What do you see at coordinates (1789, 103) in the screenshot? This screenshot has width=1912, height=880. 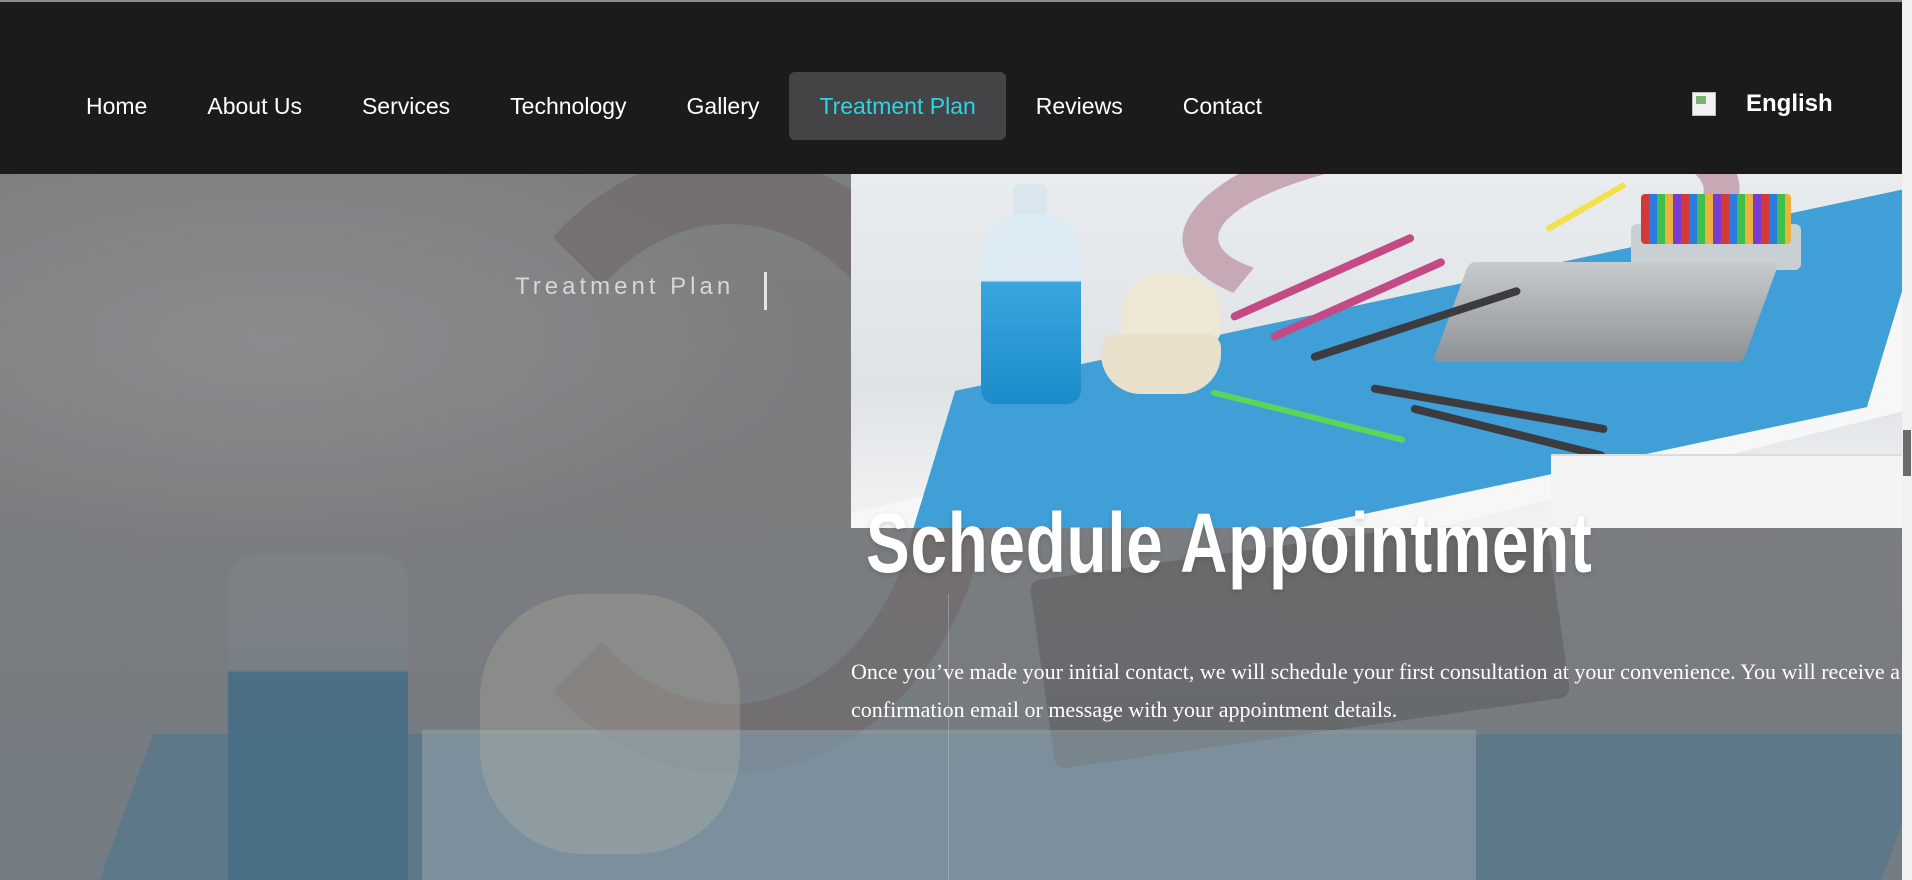 I see `language-label: English` at bounding box center [1789, 103].